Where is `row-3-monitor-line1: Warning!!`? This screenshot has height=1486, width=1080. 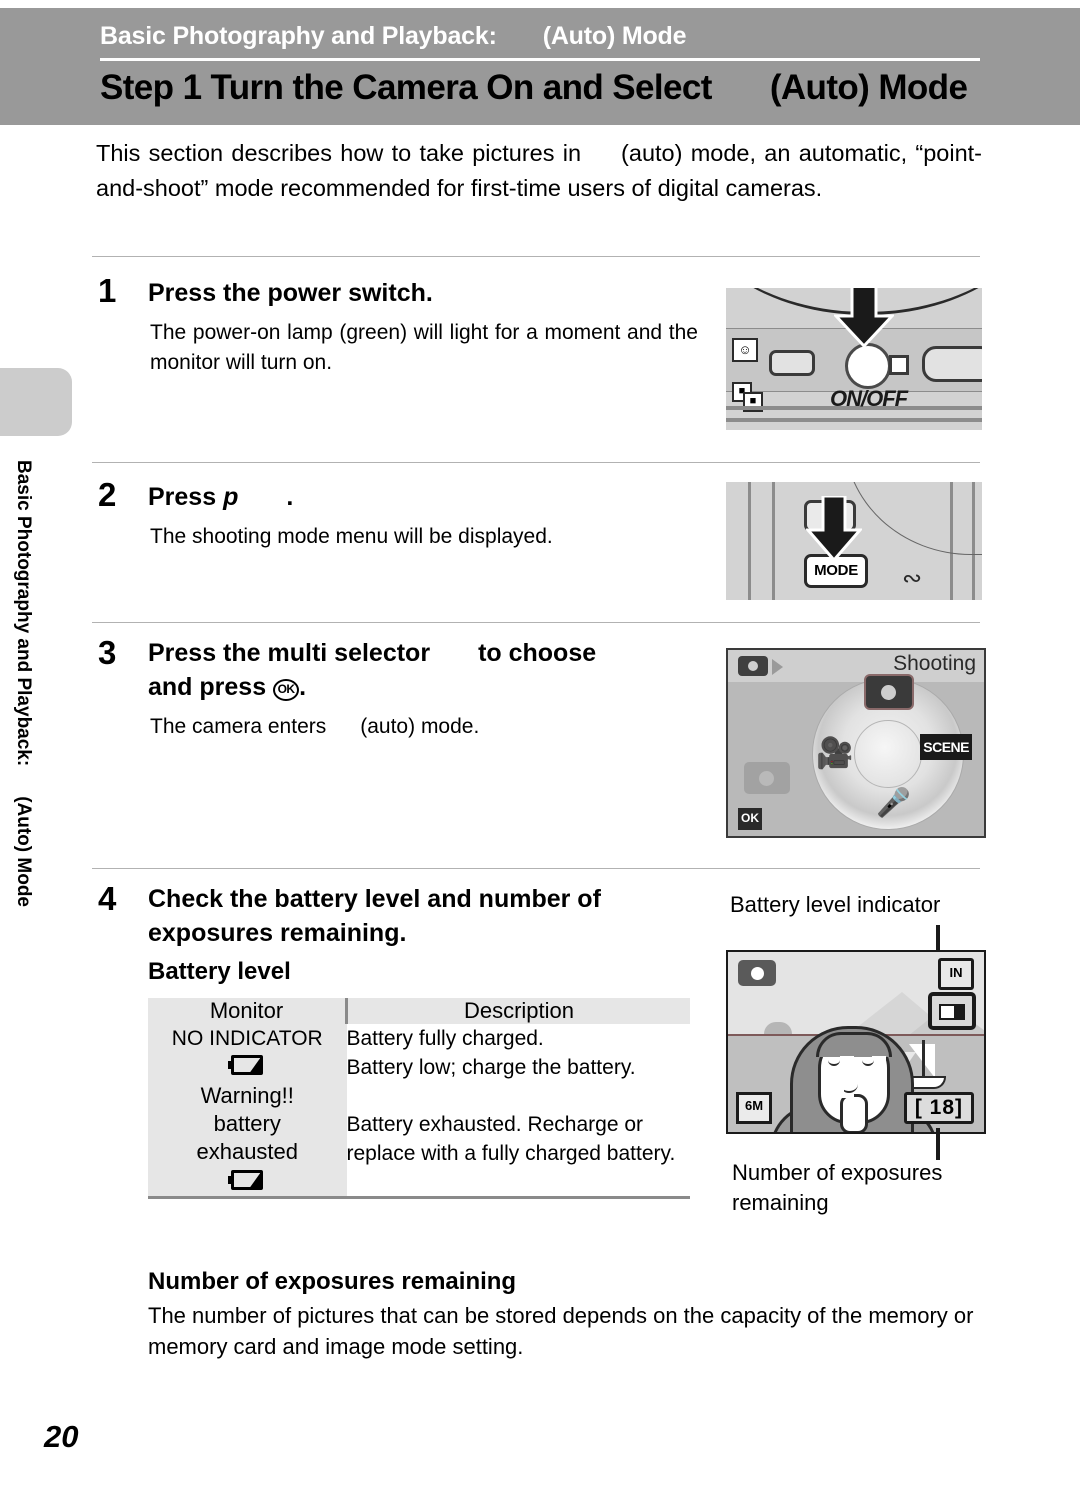
row-3-monitor-line1: Warning!! is located at coordinates (247, 1095).